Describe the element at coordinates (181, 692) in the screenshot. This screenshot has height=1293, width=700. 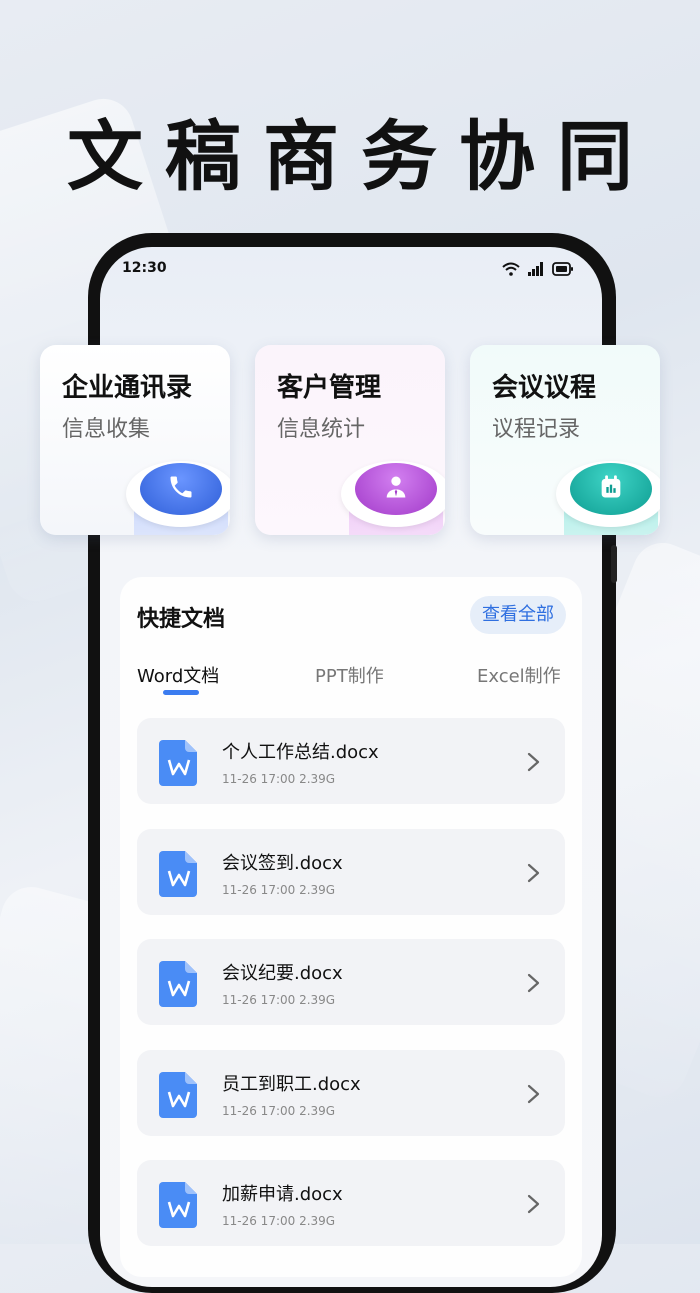
I see `active-tab-indicator` at that location.